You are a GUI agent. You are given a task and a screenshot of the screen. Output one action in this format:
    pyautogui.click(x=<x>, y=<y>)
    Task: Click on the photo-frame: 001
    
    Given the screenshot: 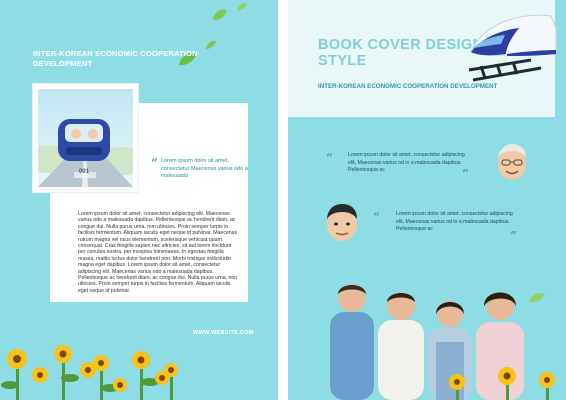 What is the action you would take?
    pyautogui.click(x=85, y=138)
    